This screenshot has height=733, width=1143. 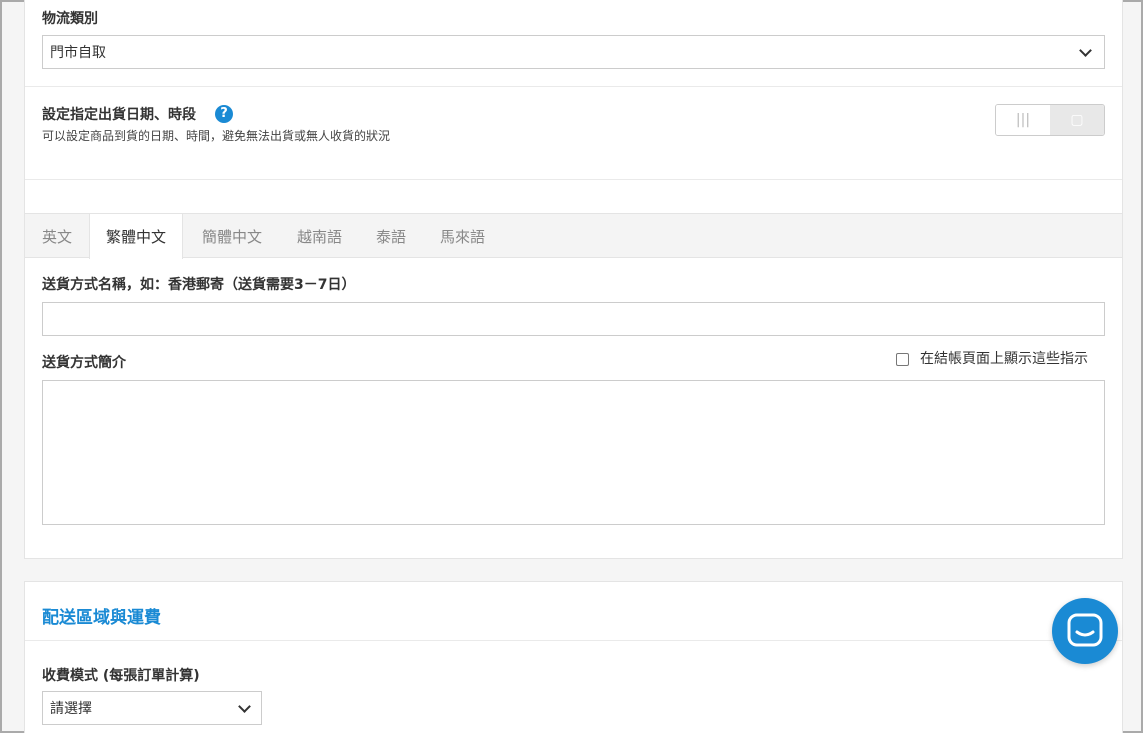 I want to click on tab-traditional-chinese: 繁體中文, so click(x=136, y=236).